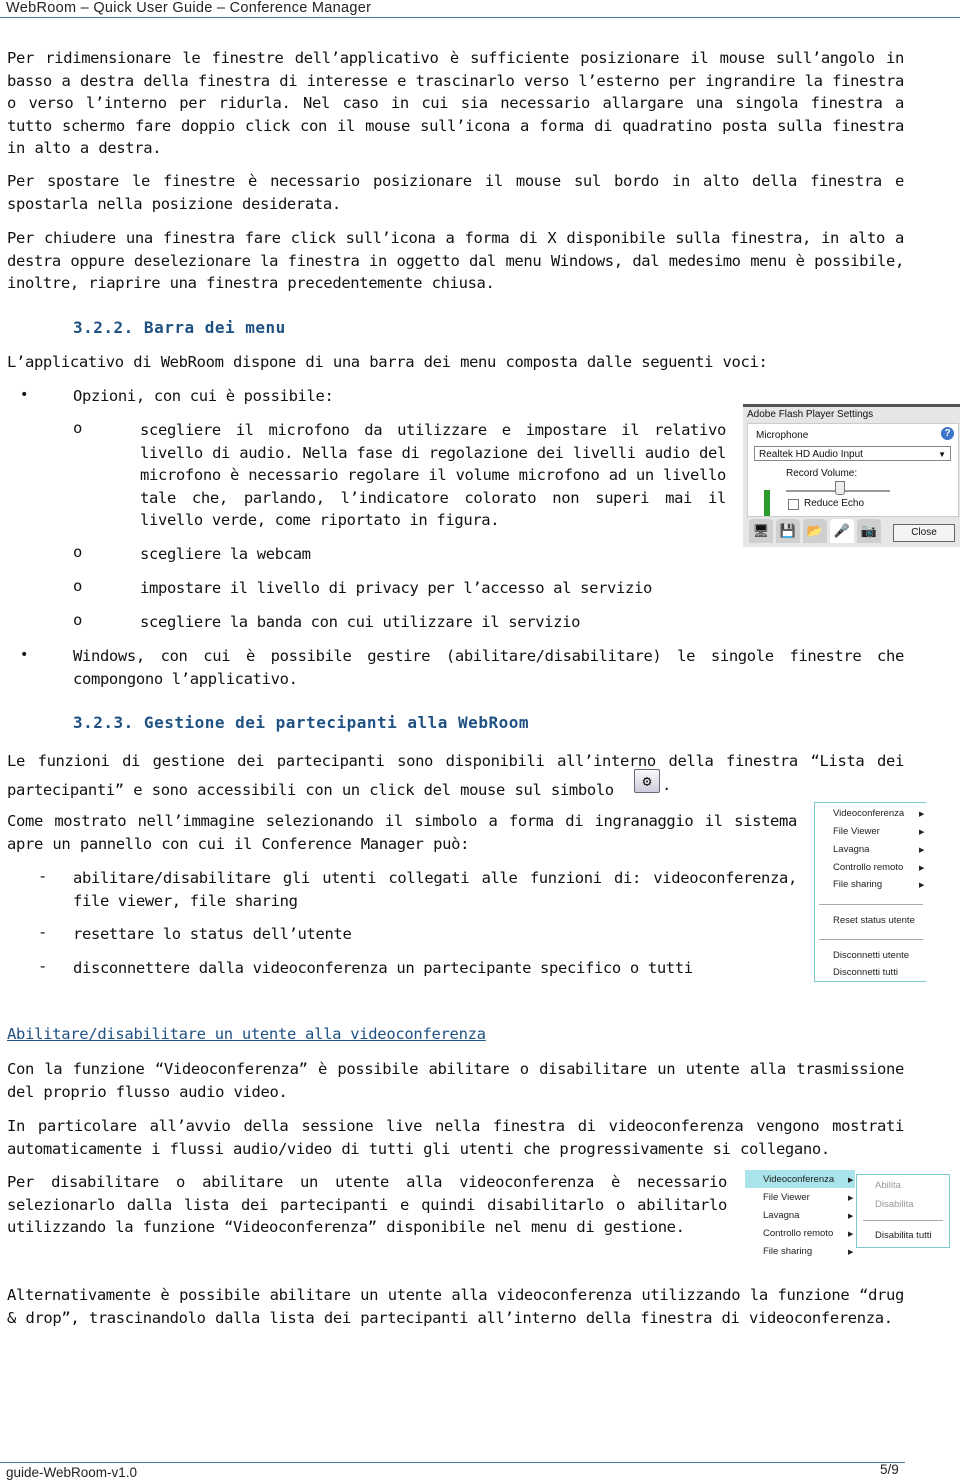 This screenshot has height=1482, width=960. Describe the element at coordinates (72, 1472) in the screenshot. I see `footer-doc-id: guide-WebRoom-v1.0` at that location.